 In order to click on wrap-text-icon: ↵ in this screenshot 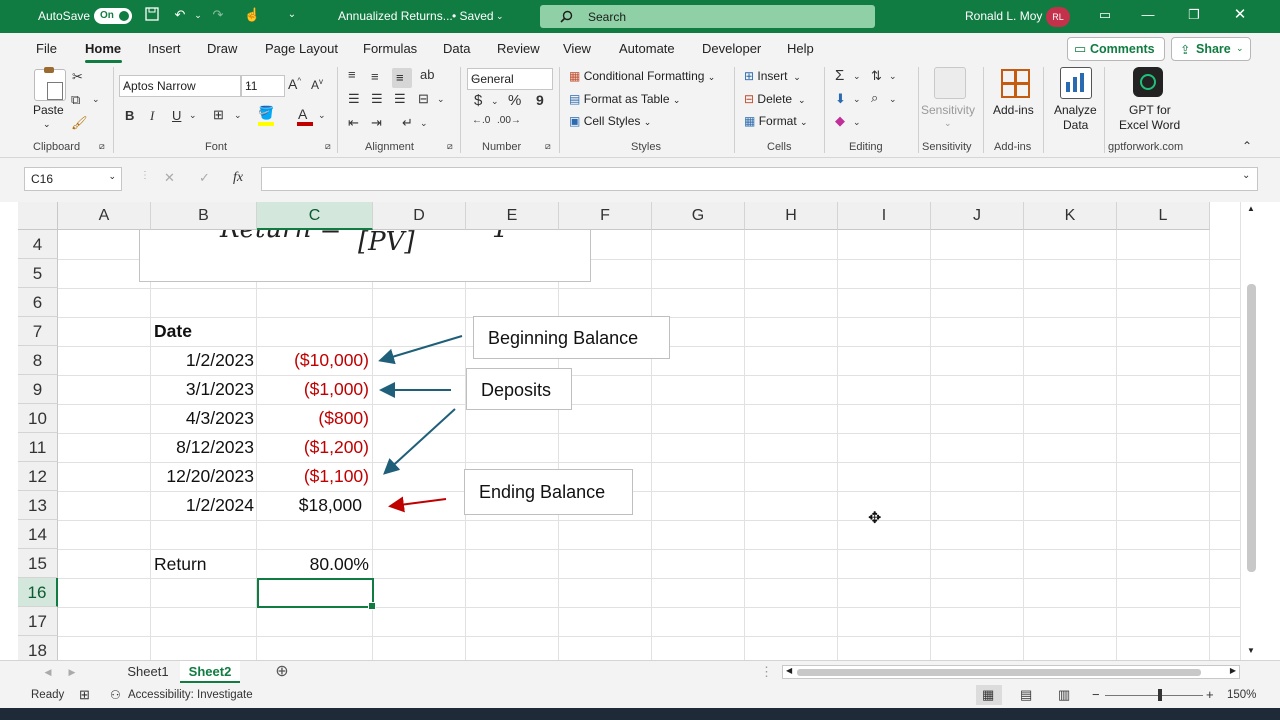, I will do `click(407, 123)`.